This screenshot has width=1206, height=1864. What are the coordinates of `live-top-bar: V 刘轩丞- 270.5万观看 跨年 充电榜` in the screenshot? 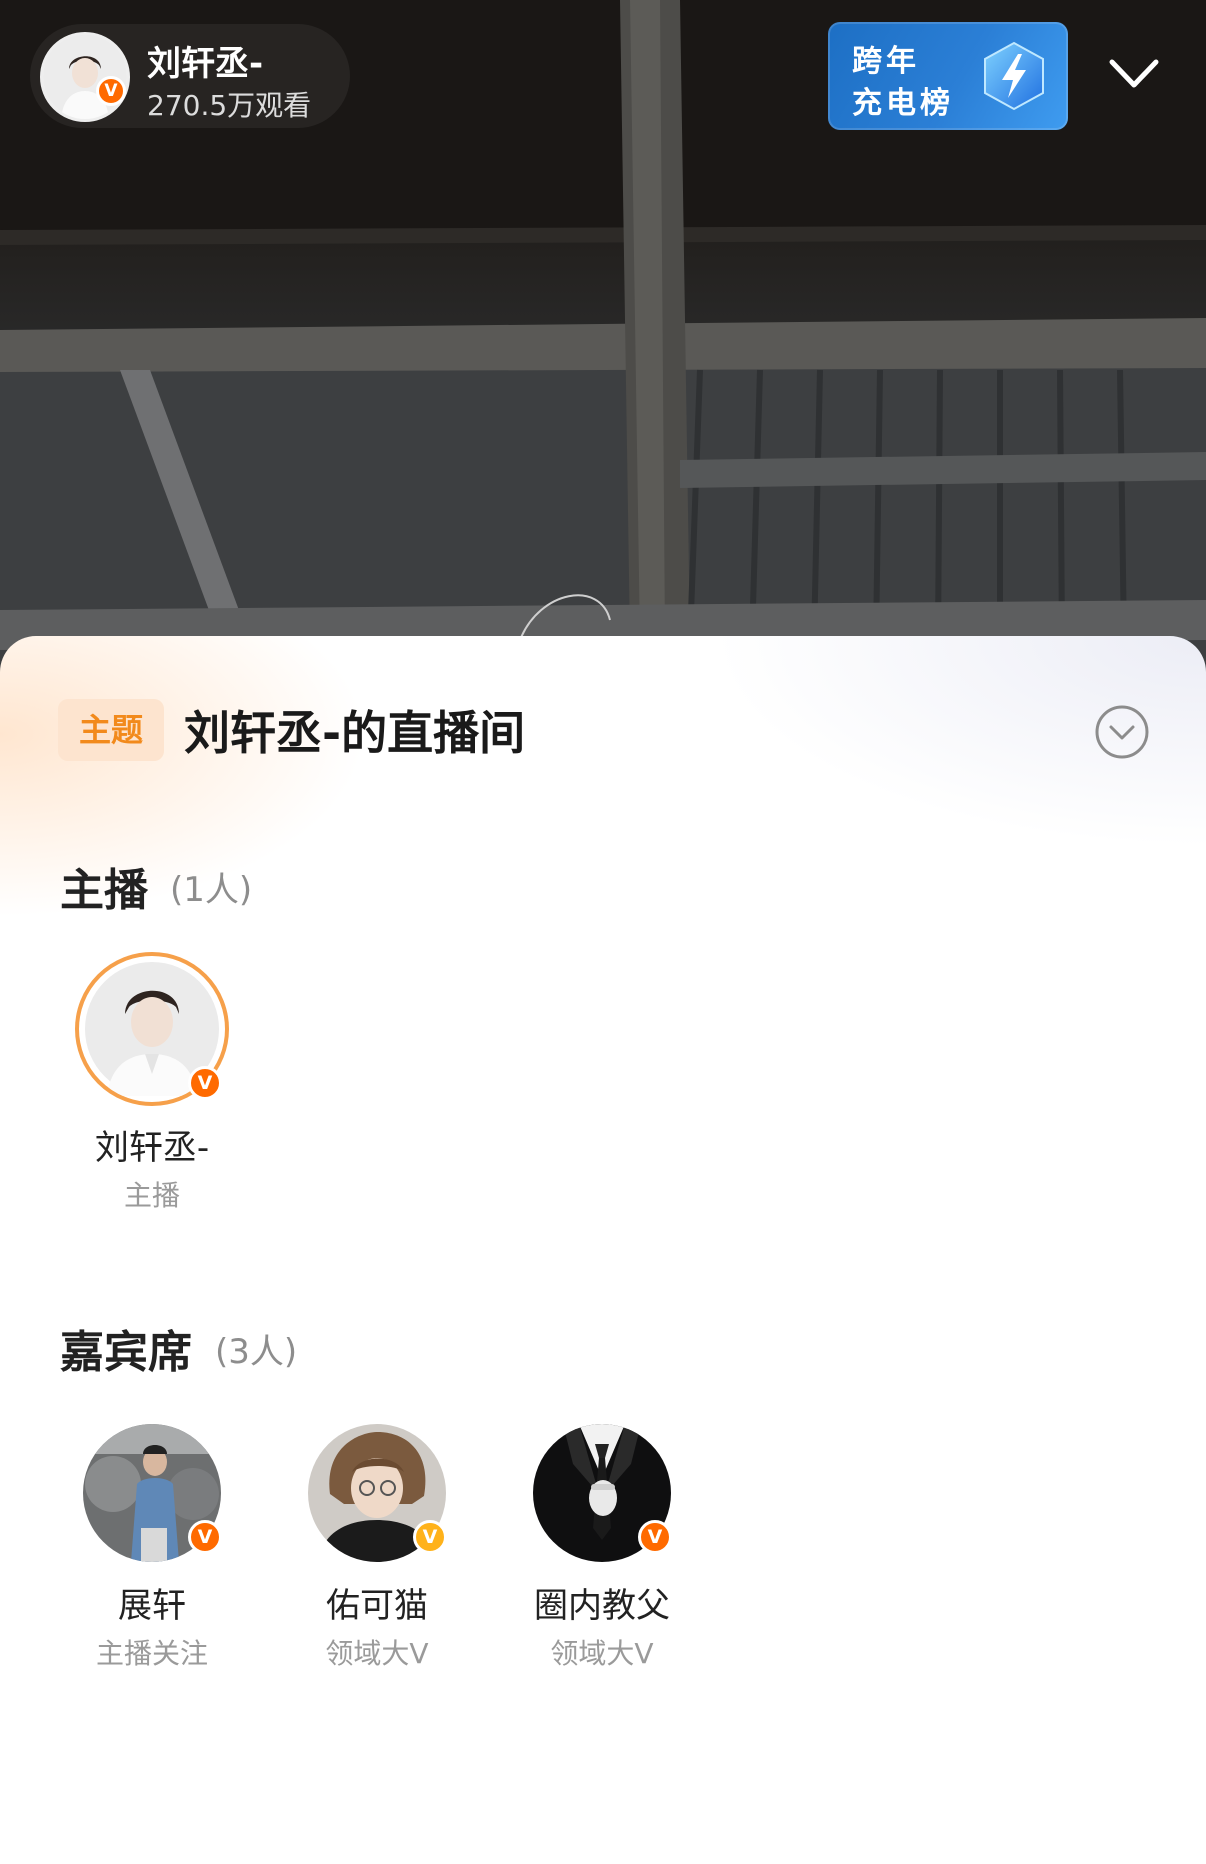 It's located at (603, 80).